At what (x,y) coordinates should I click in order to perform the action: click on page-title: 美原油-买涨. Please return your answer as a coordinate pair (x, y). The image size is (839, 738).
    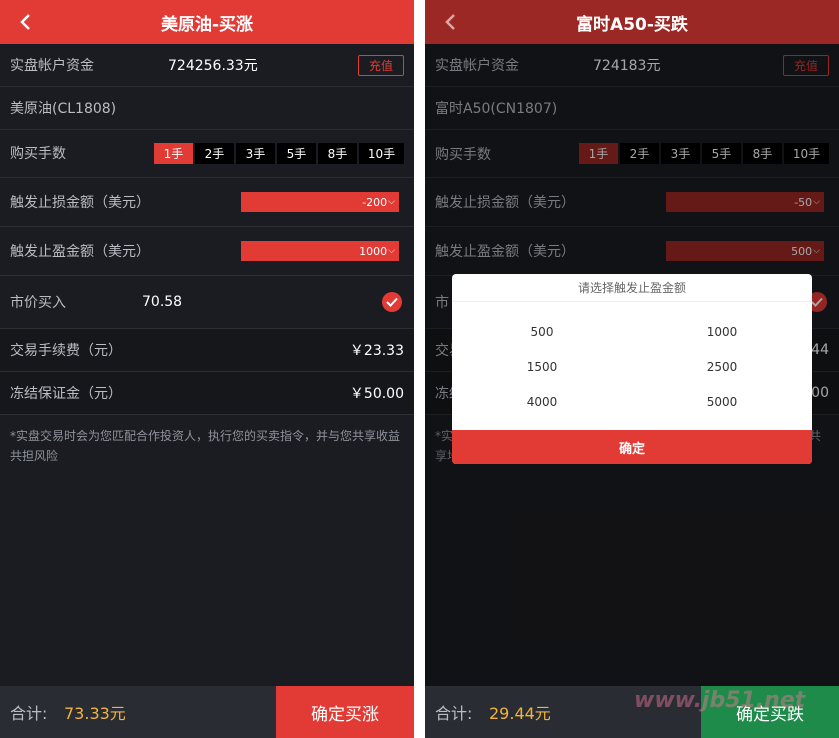
    Looking at the image, I should click on (207, 24).